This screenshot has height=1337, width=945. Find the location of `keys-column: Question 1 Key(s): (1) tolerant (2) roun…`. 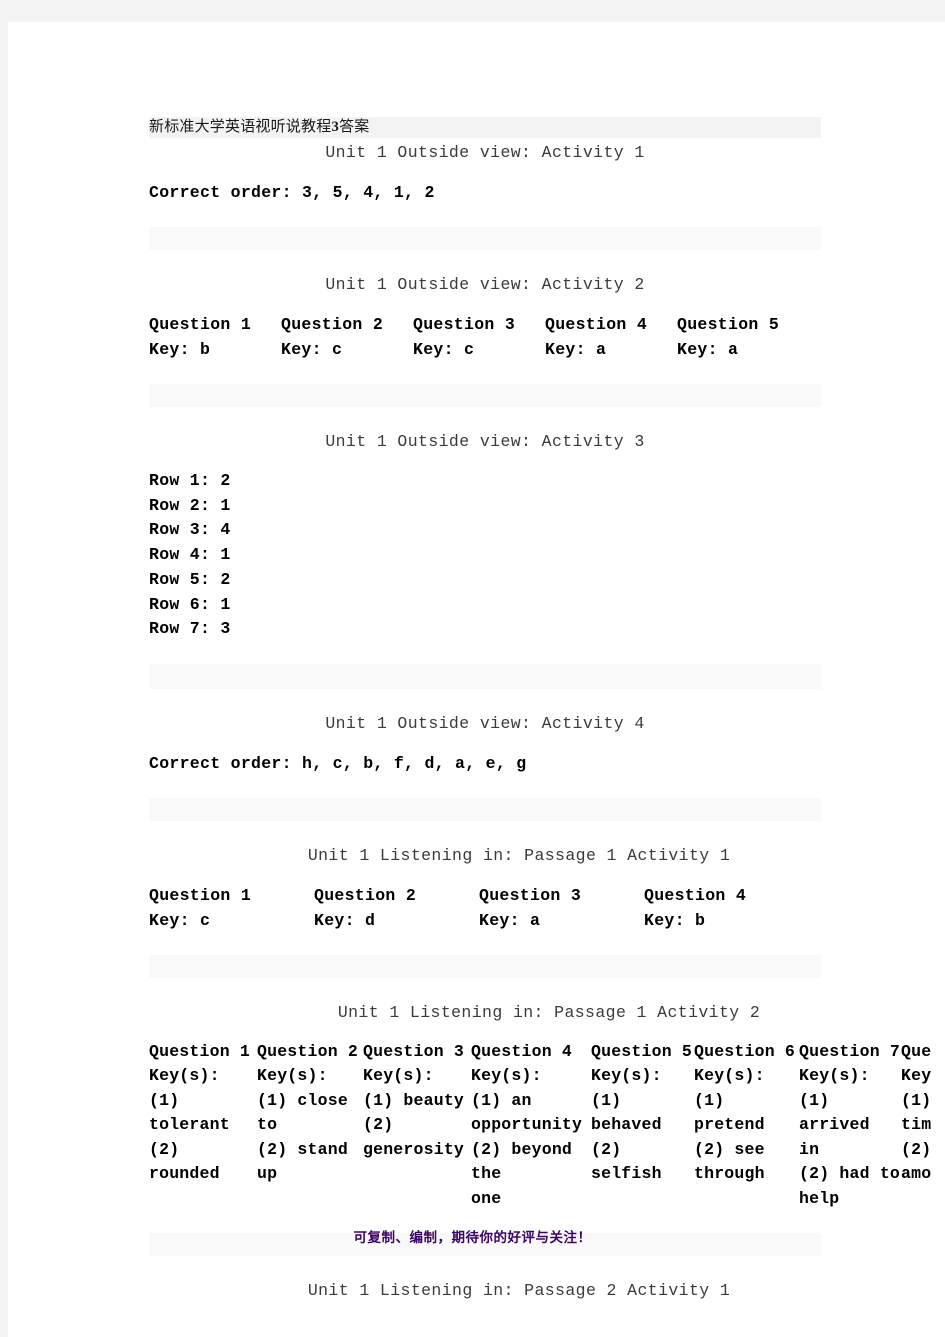

keys-column: Question 1 Key(s): (1) tolerant (2) roun… is located at coordinates (203, 1126).